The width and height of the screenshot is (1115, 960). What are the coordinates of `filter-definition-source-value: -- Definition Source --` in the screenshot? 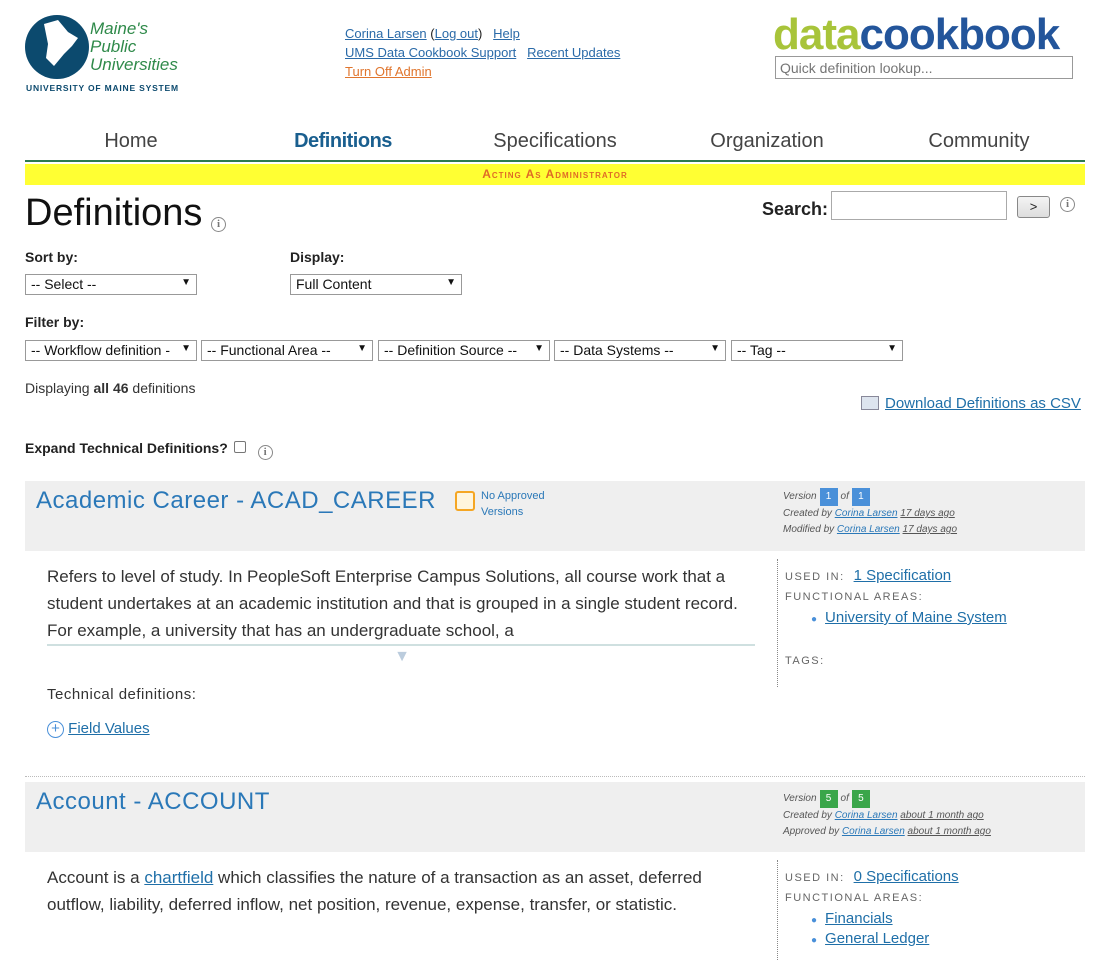 It's located at (451, 350).